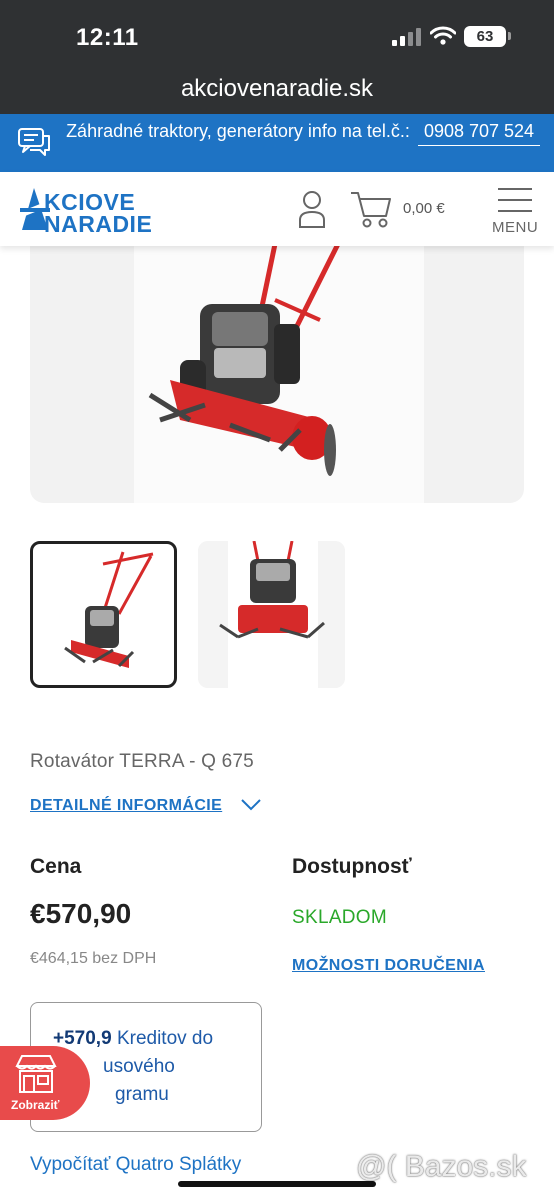  What do you see at coordinates (388, 966) in the screenshot?
I see `delivery-options-link: MOŽNOSTI DORUČENIA` at bounding box center [388, 966].